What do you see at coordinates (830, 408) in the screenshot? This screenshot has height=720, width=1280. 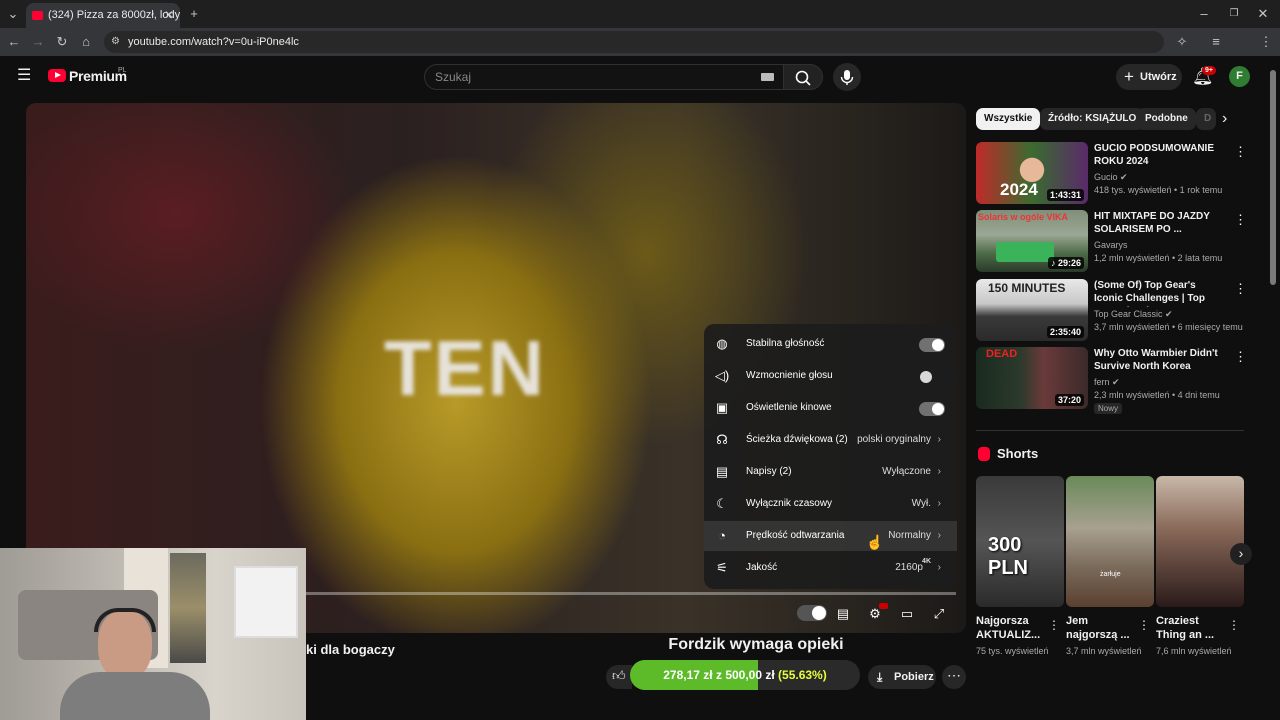 I see `setting-ambient-mode: ▣ Oświetlenie kinowe` at bounding box center [830, 408].